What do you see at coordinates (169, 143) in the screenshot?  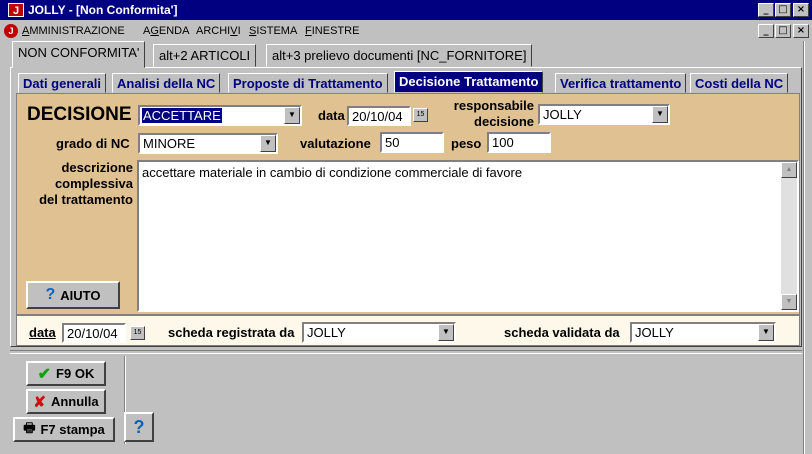 I see `grado-value: MINORE` at bounding box center [169, 143].